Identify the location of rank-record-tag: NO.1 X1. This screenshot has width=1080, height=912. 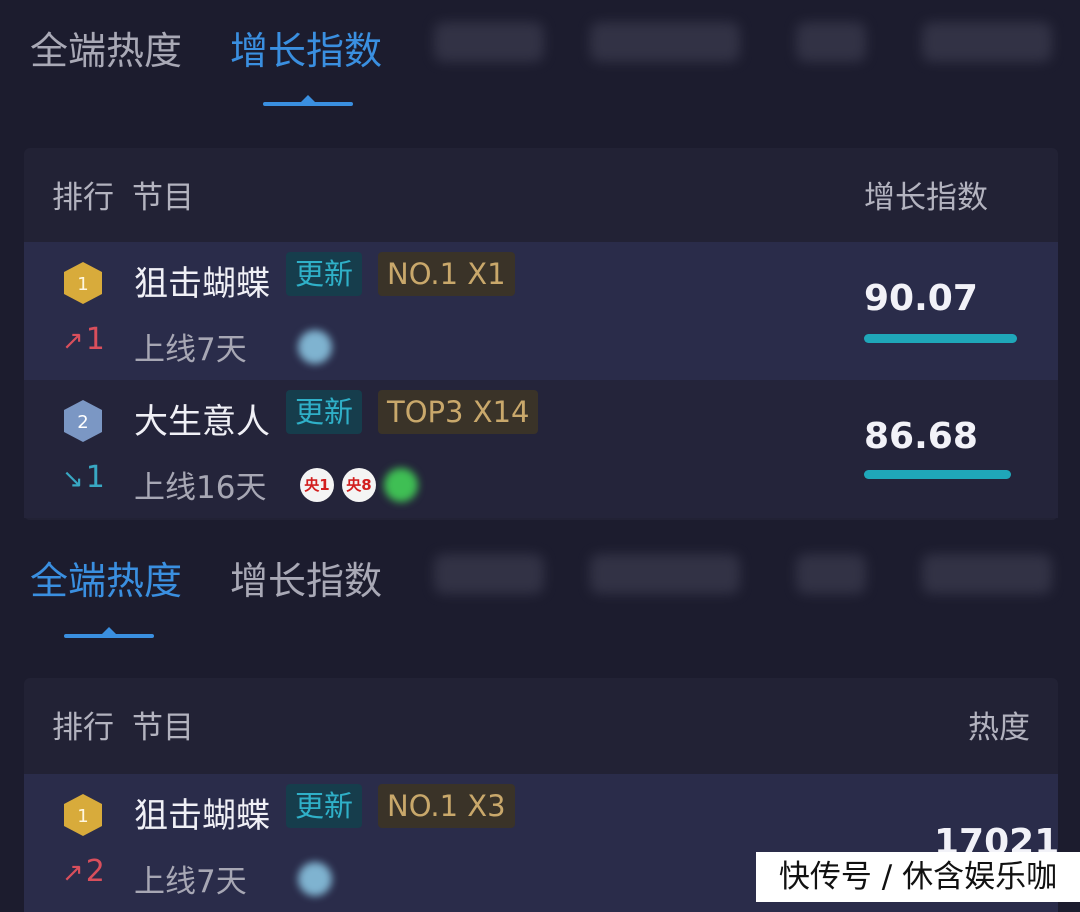
(446, 274).